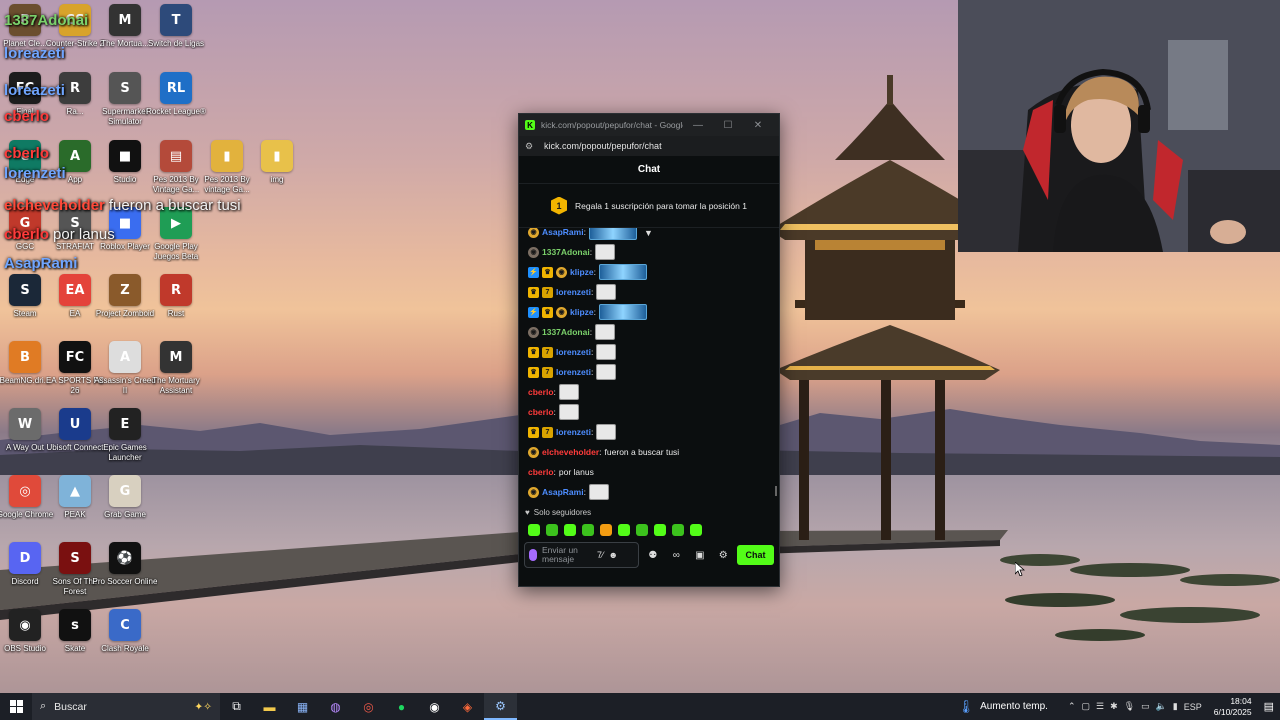 Image resolution: width=1280 pixels, height=720 pixels. I want to click on language-indicator: ESP, so click(1193, 707).